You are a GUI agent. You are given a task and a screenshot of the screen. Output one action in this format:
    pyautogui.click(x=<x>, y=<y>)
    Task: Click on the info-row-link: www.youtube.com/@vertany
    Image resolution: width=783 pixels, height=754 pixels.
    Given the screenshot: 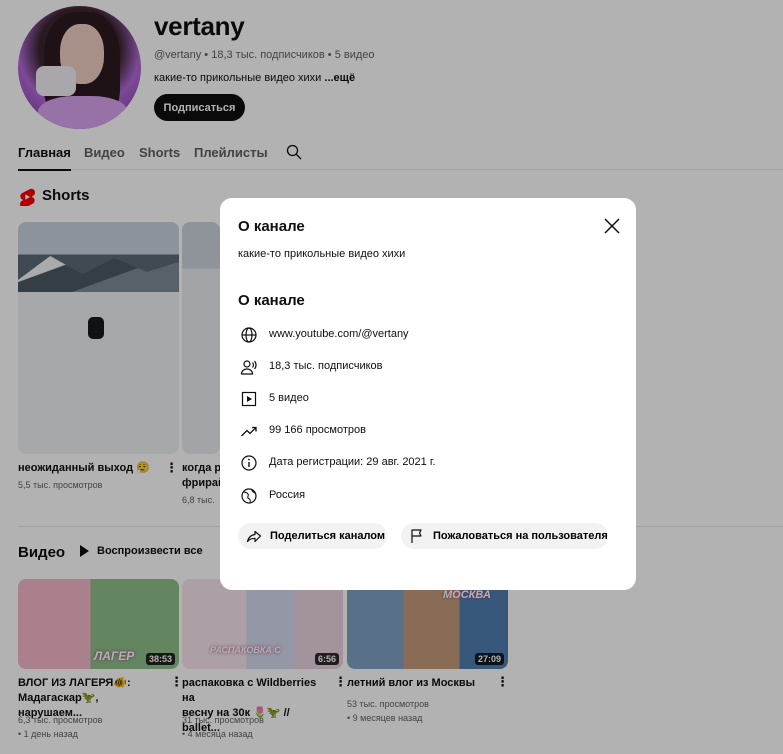 What is the action you would take?
    pyautogui.click(x=324, y=335)
    